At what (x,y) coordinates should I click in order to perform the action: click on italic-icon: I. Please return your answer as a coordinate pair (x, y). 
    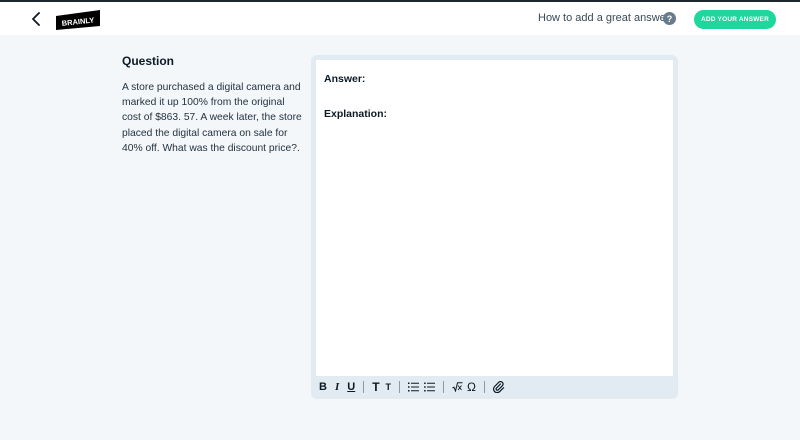
    Looking at the image, I should click on (337, 387).